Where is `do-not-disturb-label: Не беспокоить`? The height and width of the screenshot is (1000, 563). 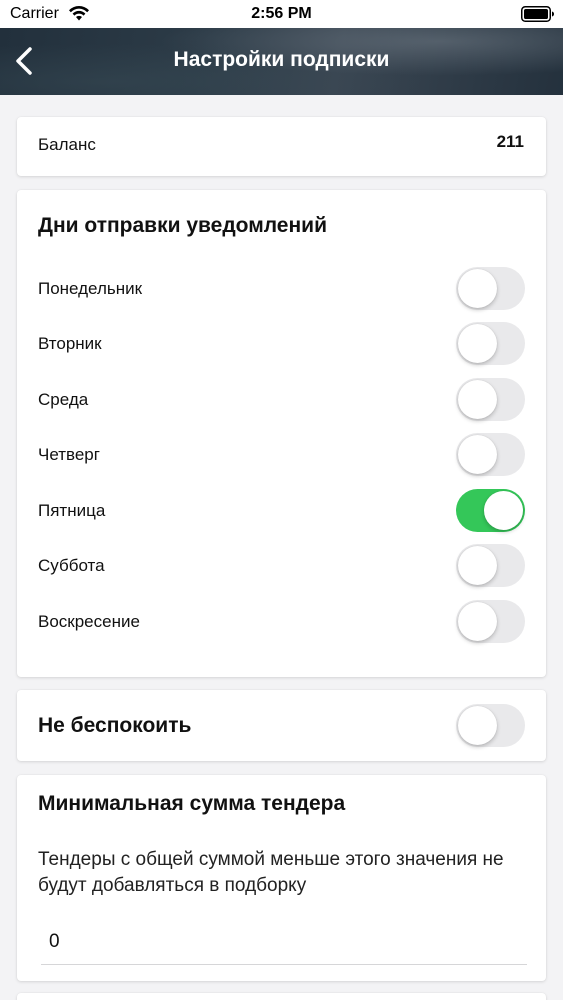
do-not-disturb-label: Не беспокоить is located at coordinates (115, 725).